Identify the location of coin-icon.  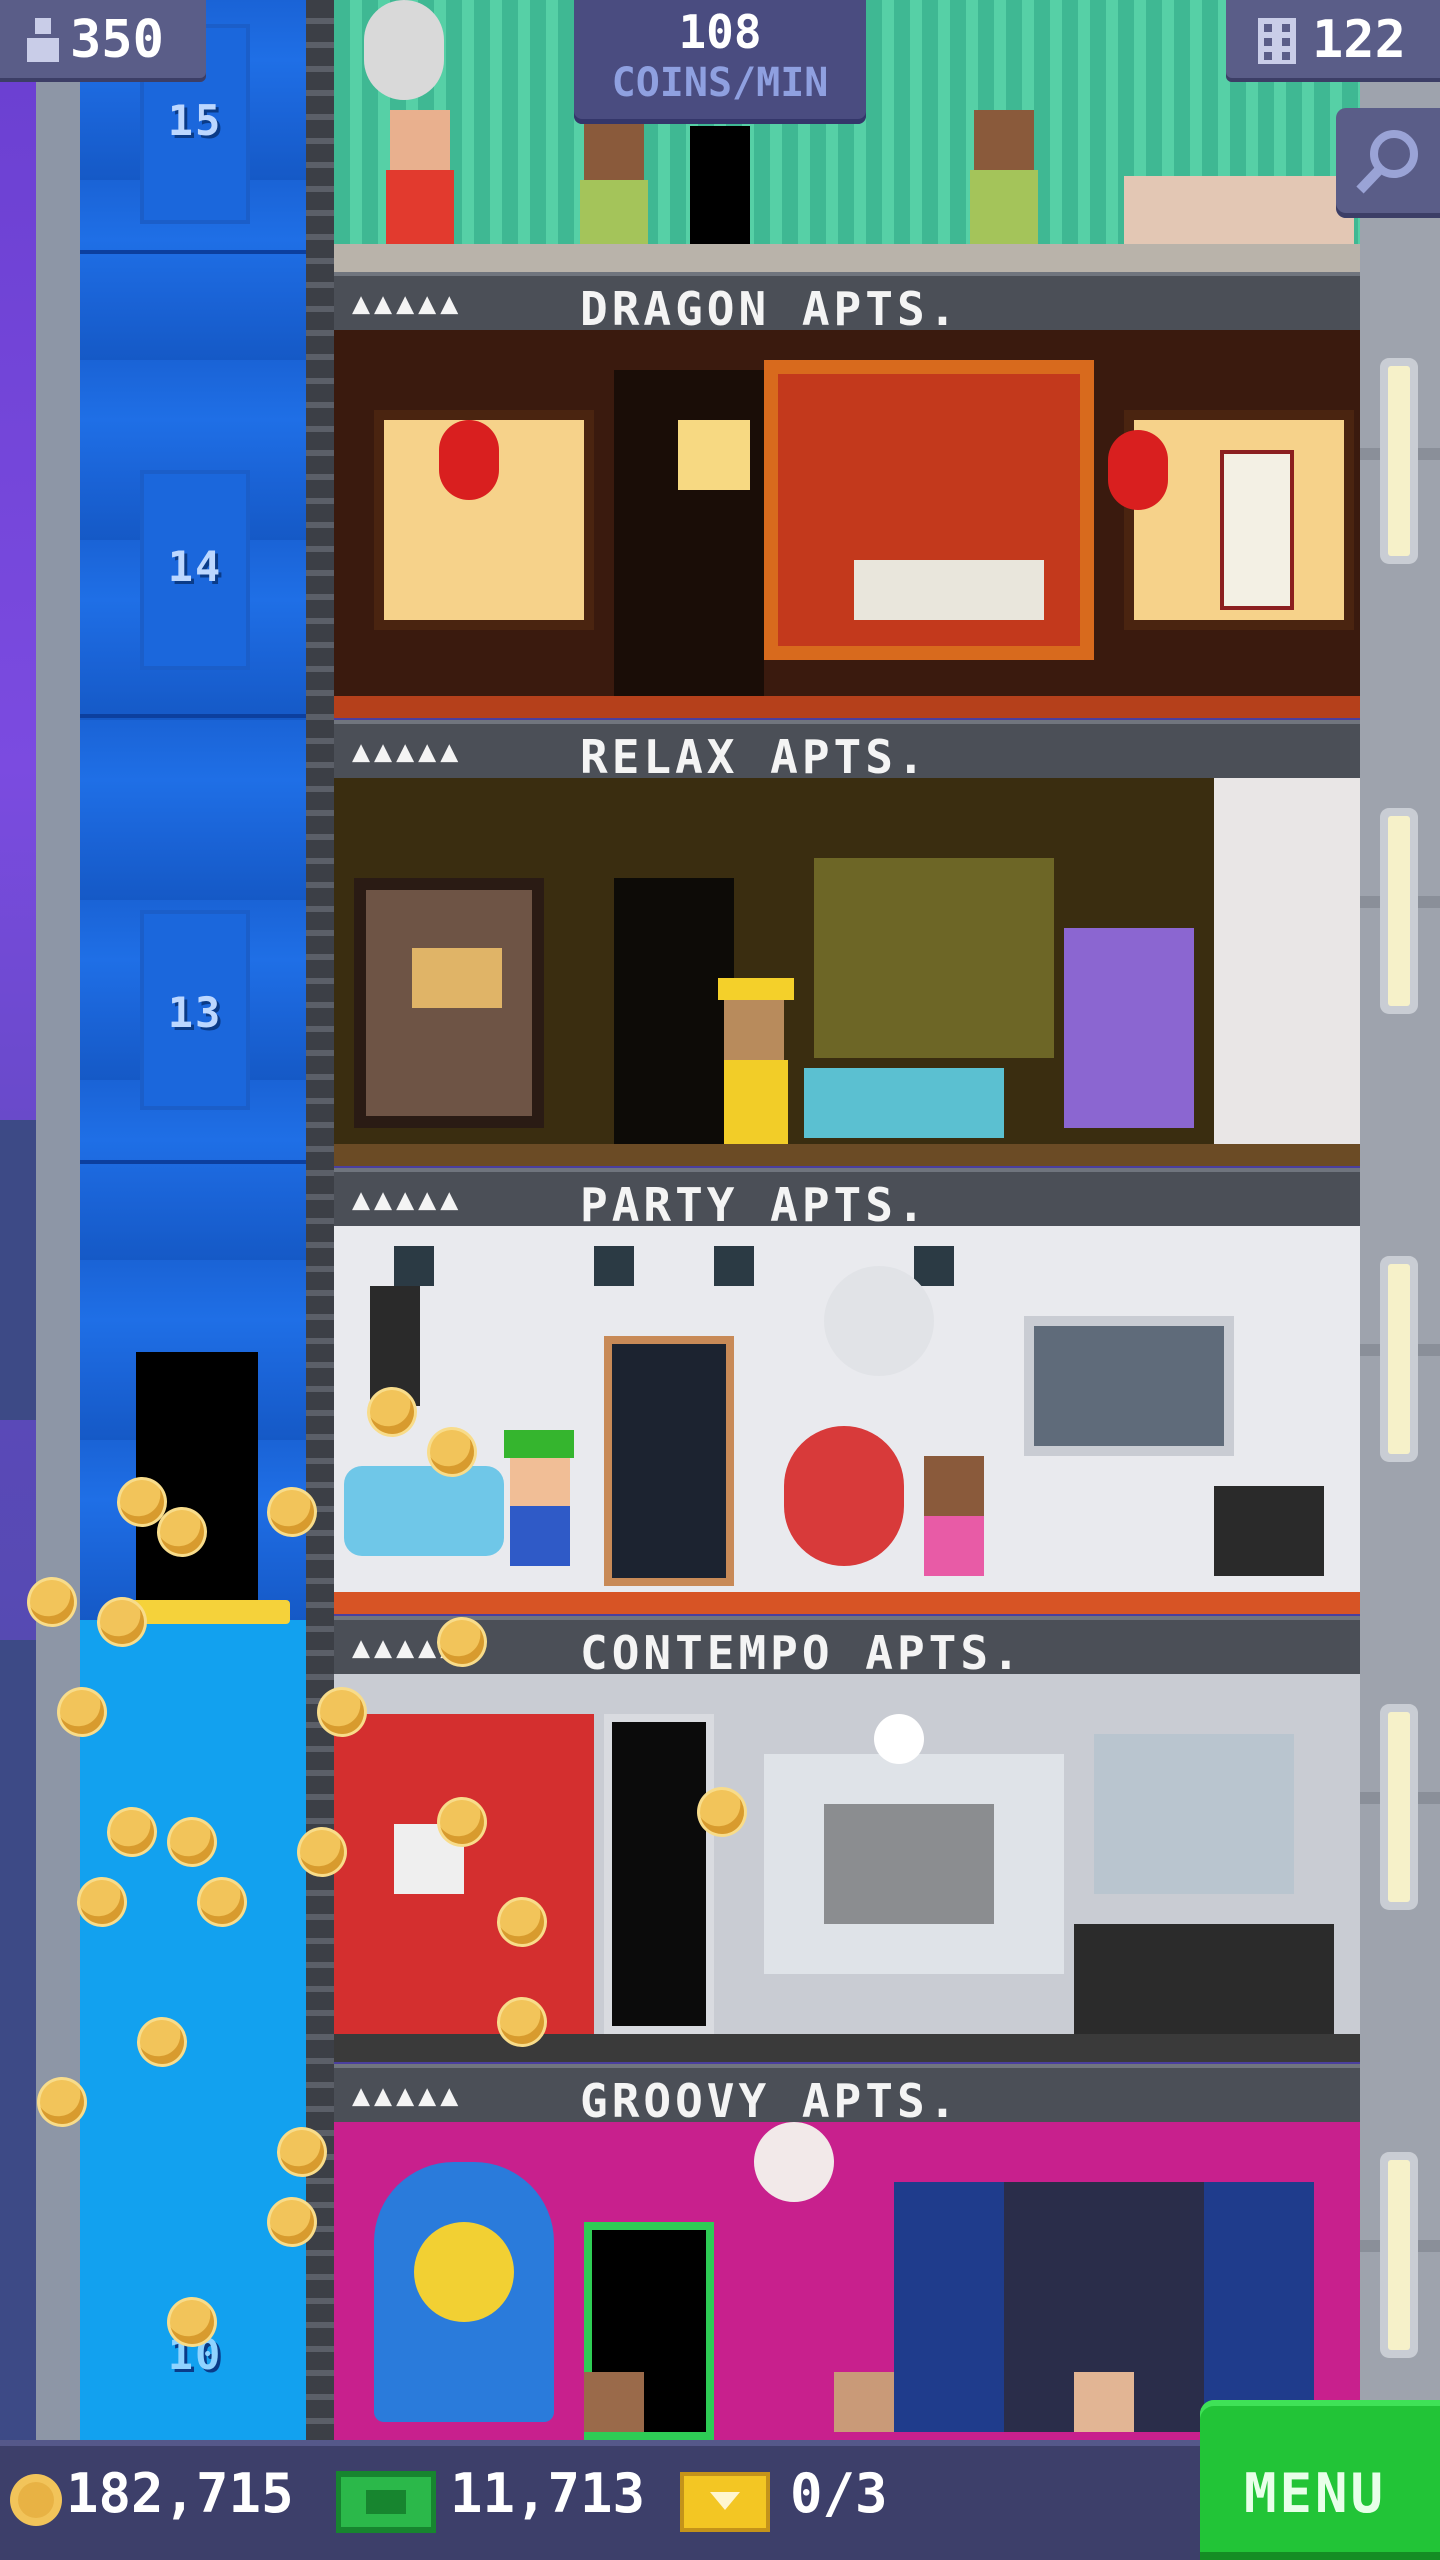
(36, 2500).